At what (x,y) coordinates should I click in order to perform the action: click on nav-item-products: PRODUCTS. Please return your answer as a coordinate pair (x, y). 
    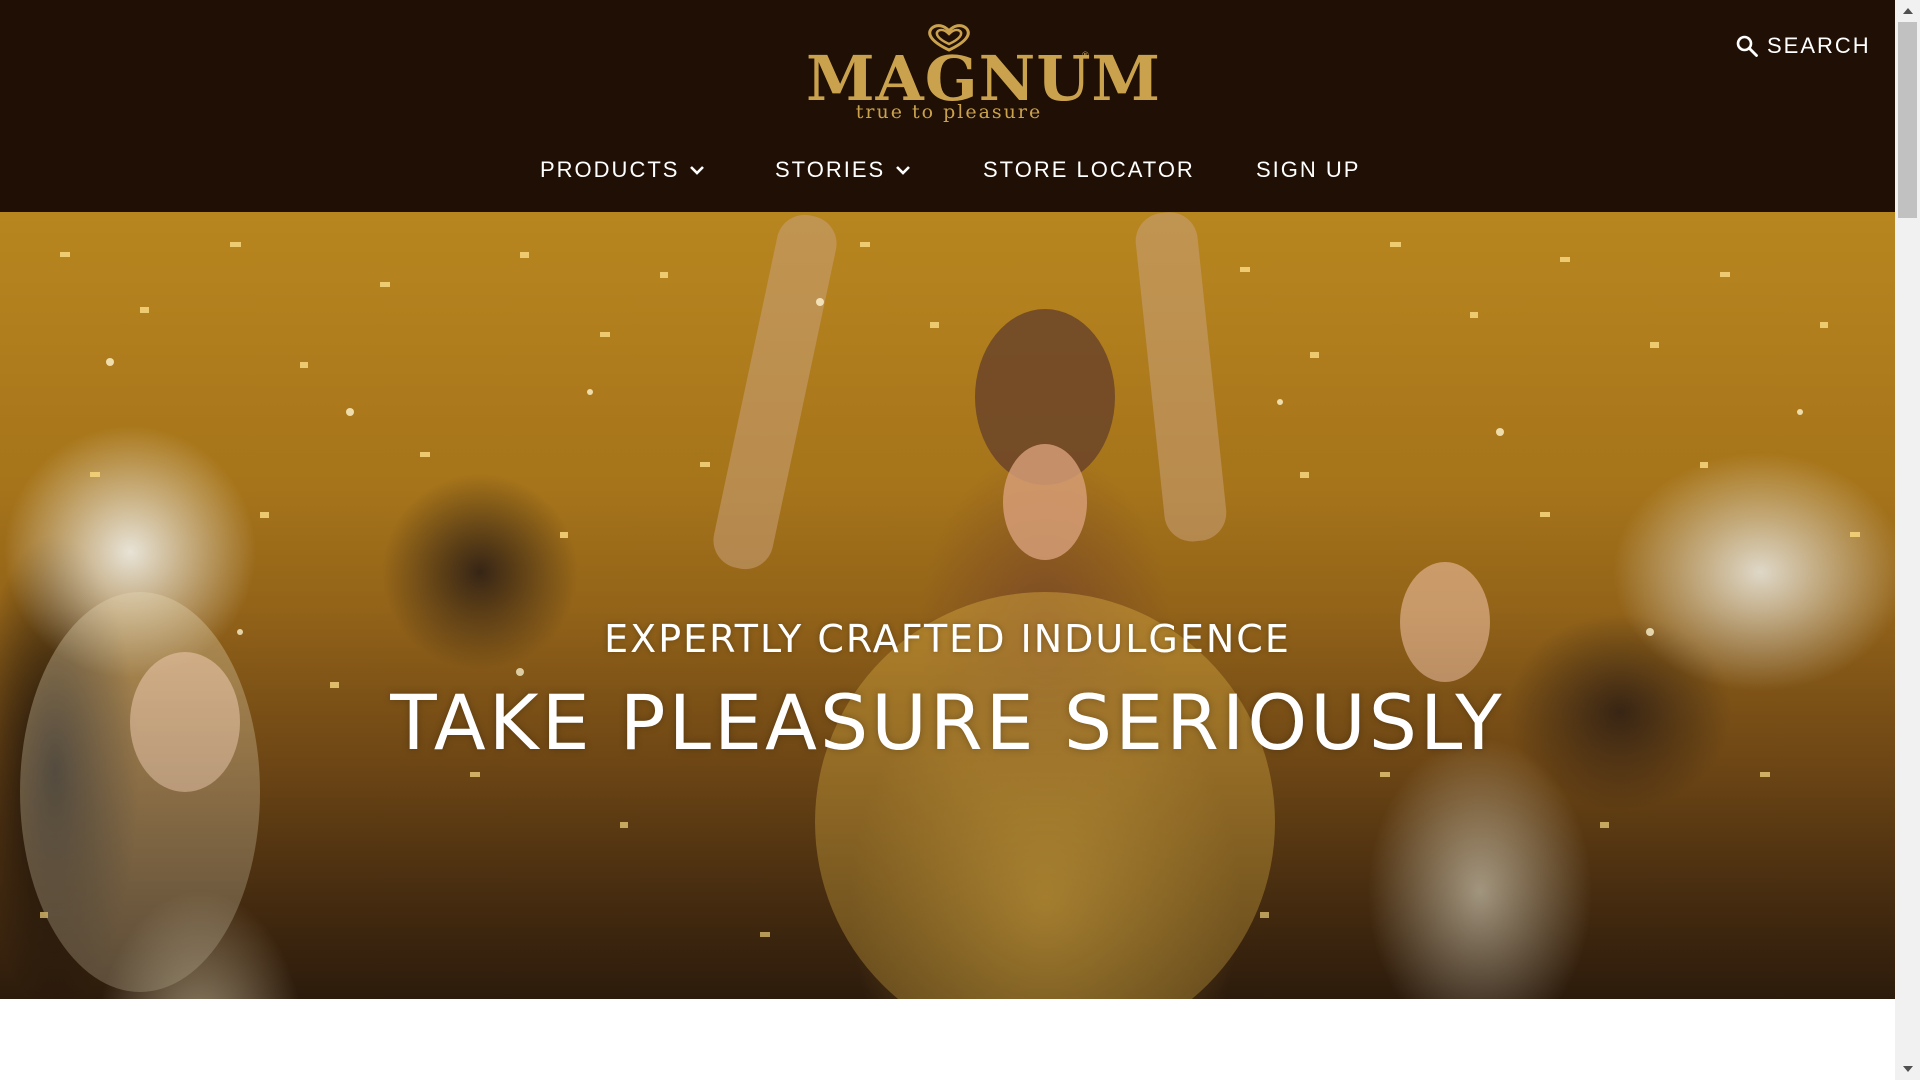
    Looking at the image, I should click on (622, 170).